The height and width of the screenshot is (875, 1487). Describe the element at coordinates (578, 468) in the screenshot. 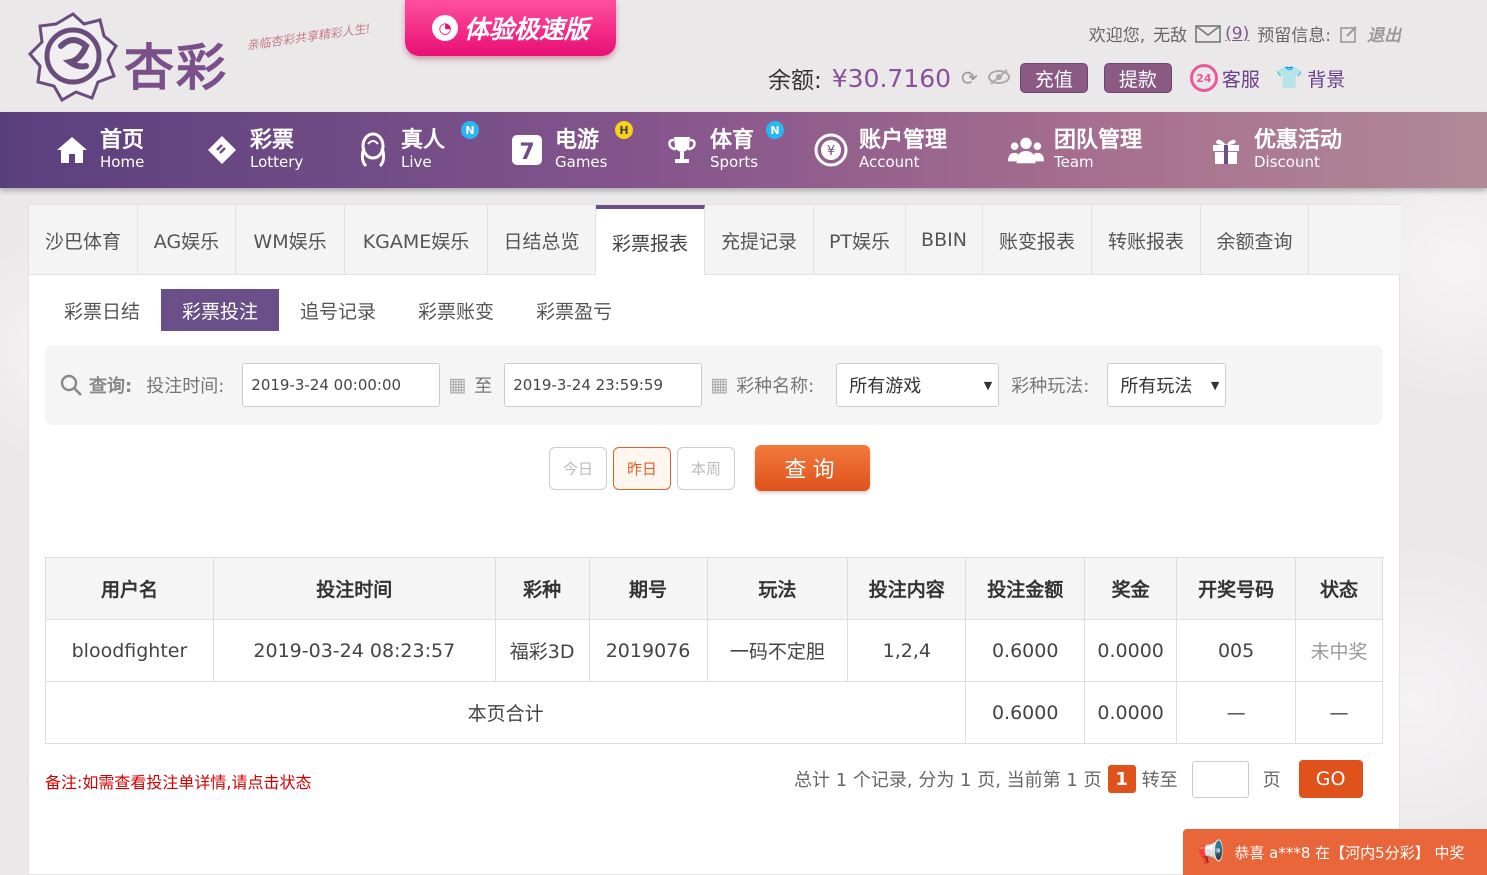

I see `today-button: 今日` at that location.